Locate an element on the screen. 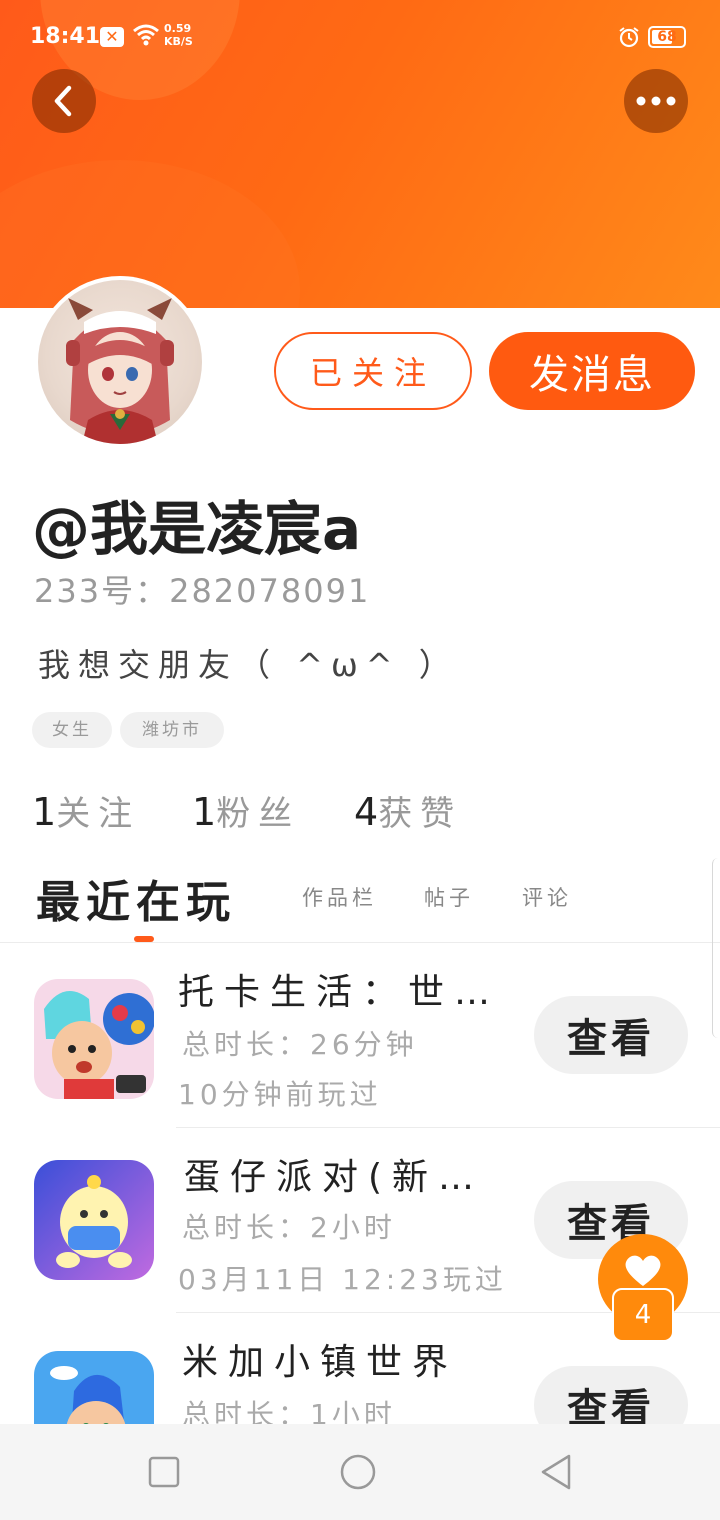 The height and width of the screenshot is (1520, 720). eggy-party-icon is located at coordinates (94, 1220).